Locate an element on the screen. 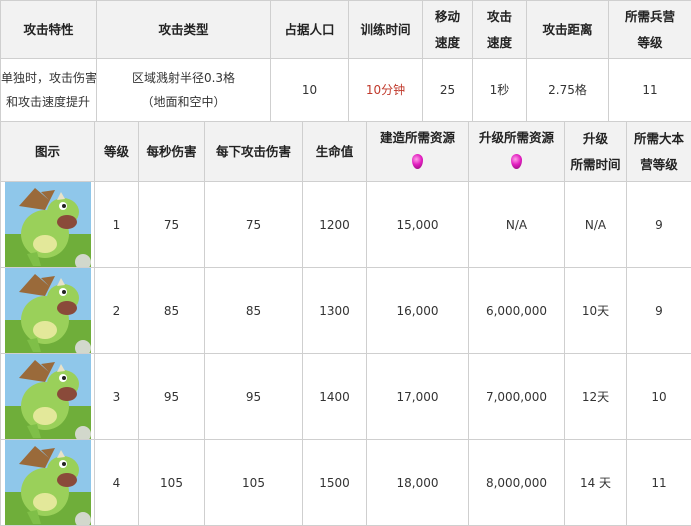  upgrade-time-header: 升级 所需时间 is located at coordinates (596, 152).